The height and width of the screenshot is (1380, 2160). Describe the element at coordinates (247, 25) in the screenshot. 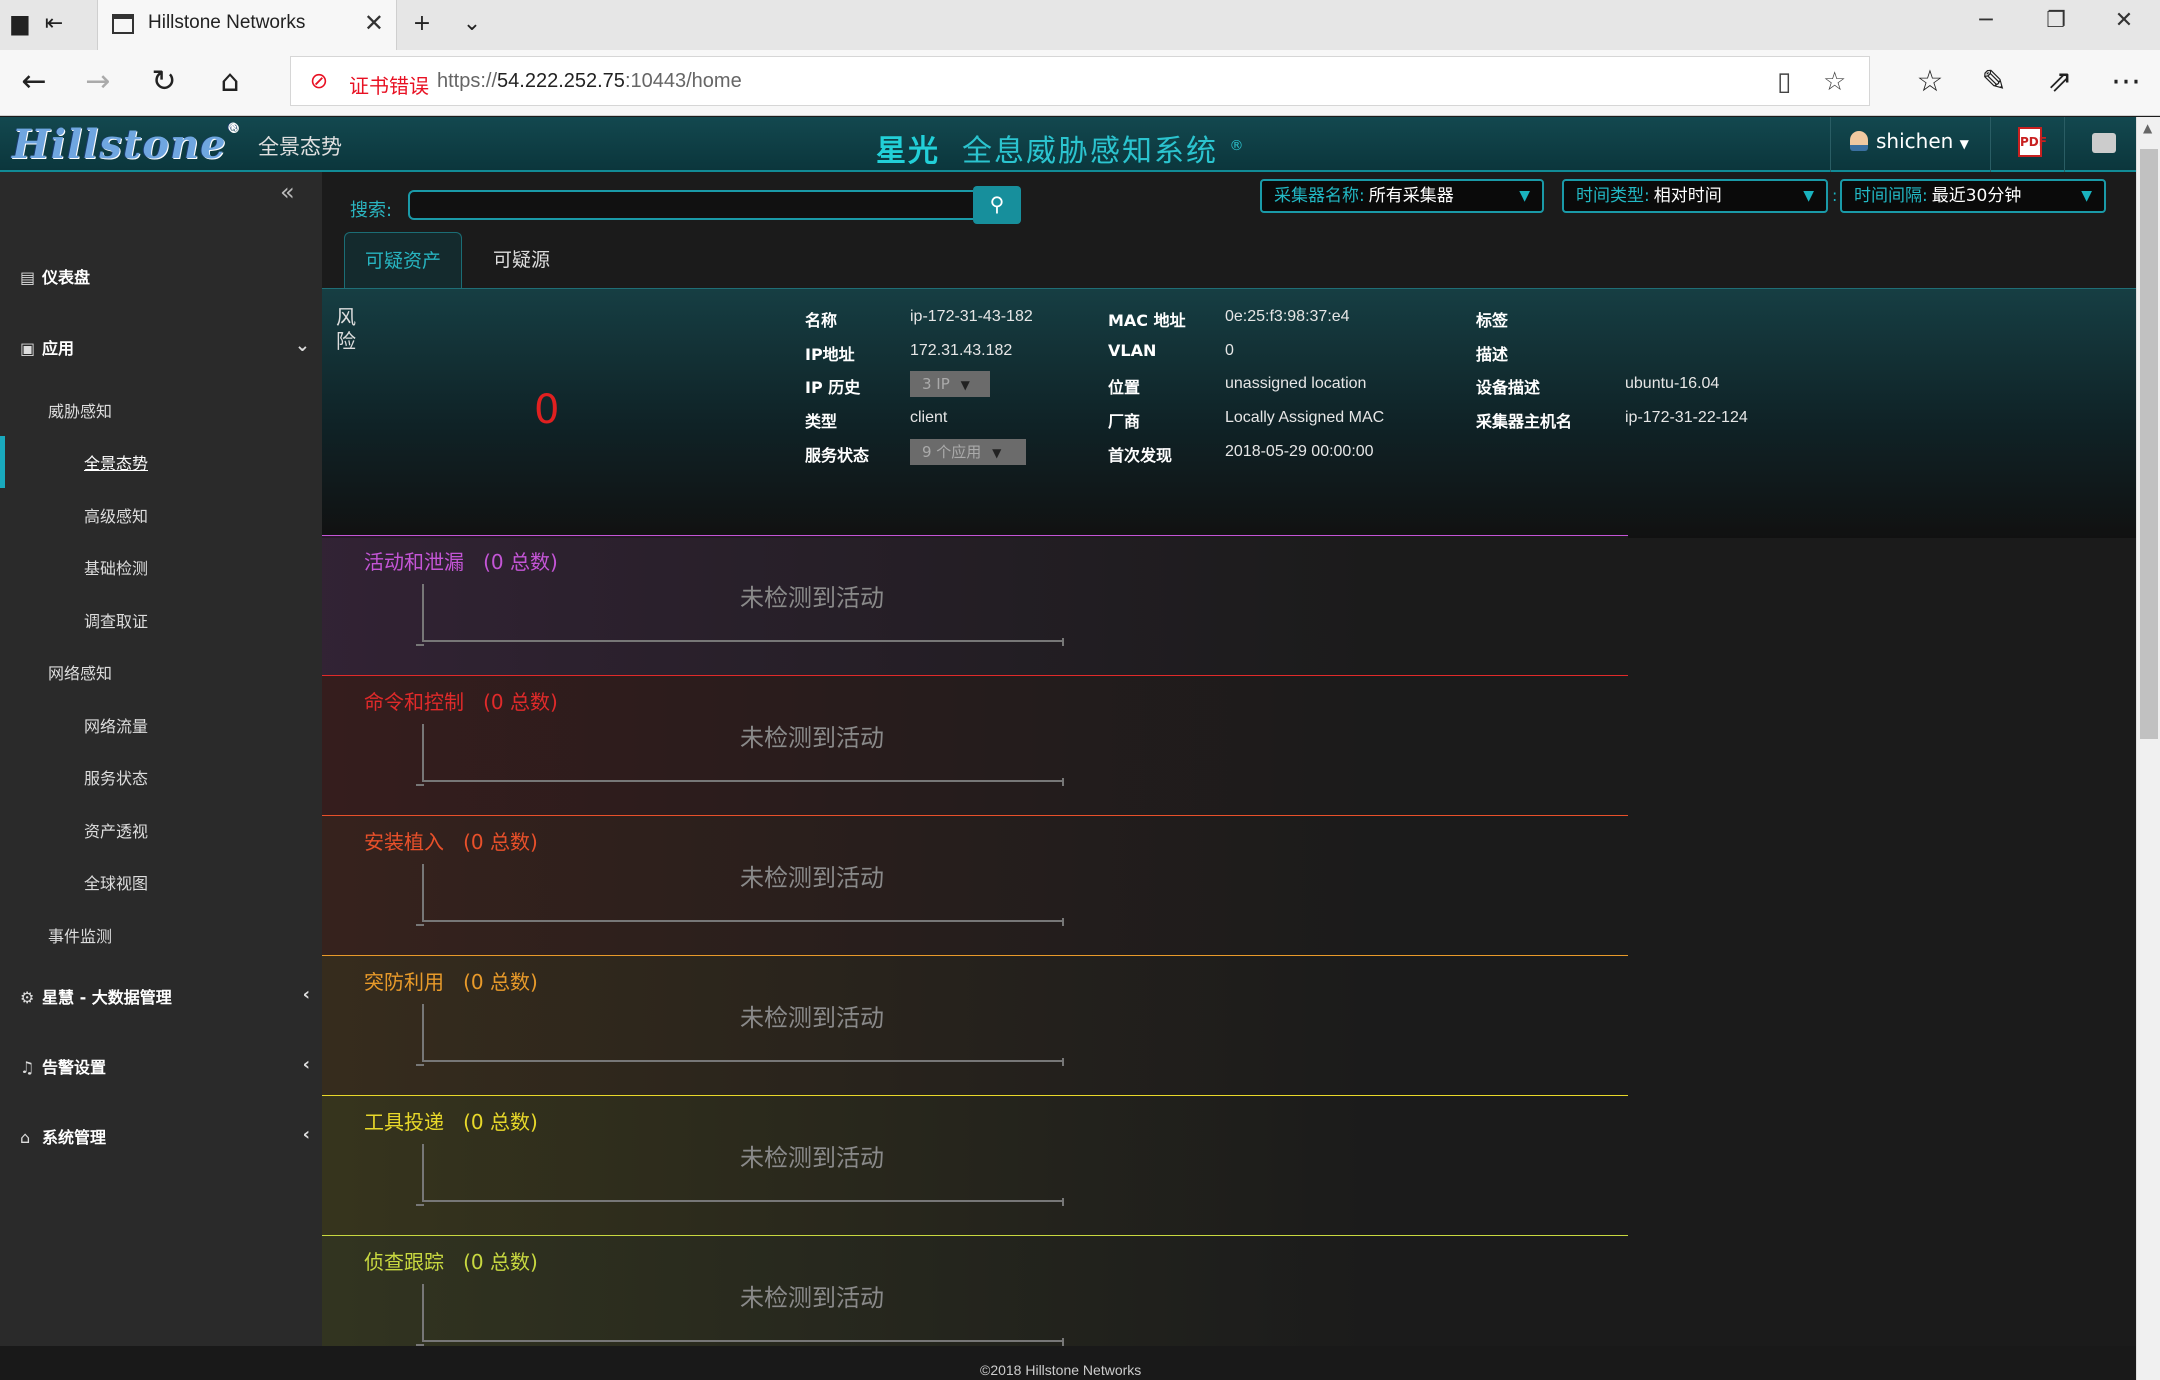

I see `browser-tab: Hillstone Networks ✕` at that location.